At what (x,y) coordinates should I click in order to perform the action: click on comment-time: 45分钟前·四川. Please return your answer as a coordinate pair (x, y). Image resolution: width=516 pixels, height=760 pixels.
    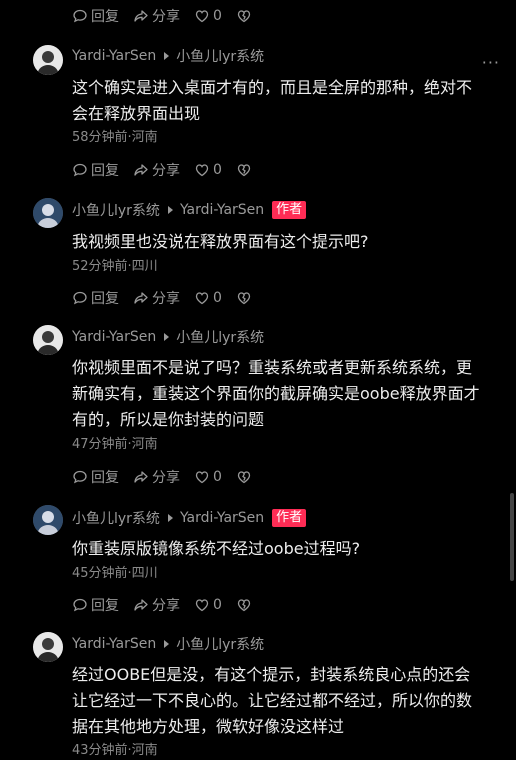
    Looking at the image, I should click on (115, 573).